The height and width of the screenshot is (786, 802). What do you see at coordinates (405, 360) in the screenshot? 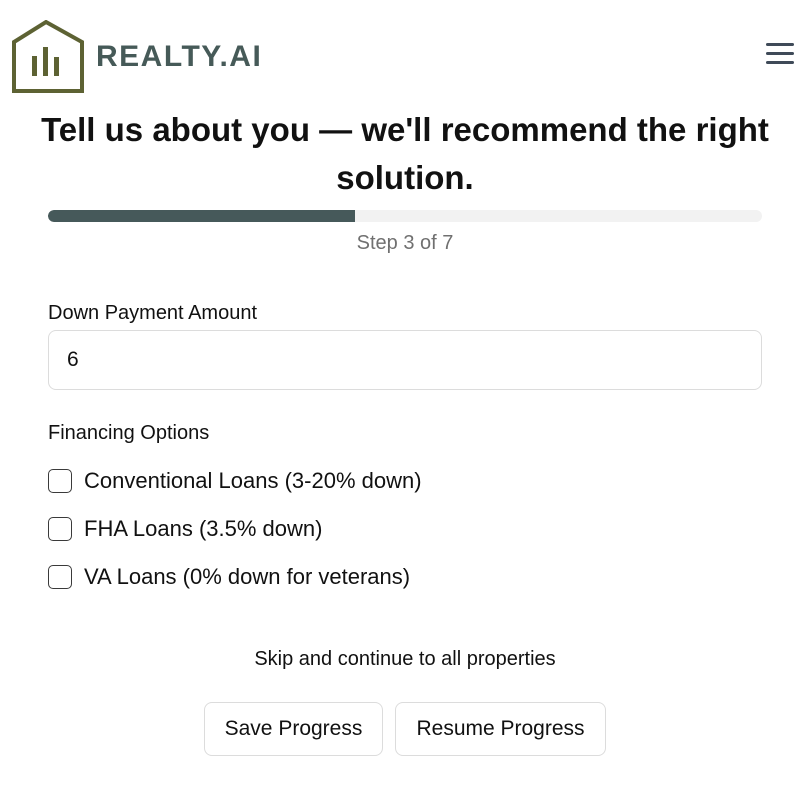
I see `down-payment-input` at bounding box center [405, 360].